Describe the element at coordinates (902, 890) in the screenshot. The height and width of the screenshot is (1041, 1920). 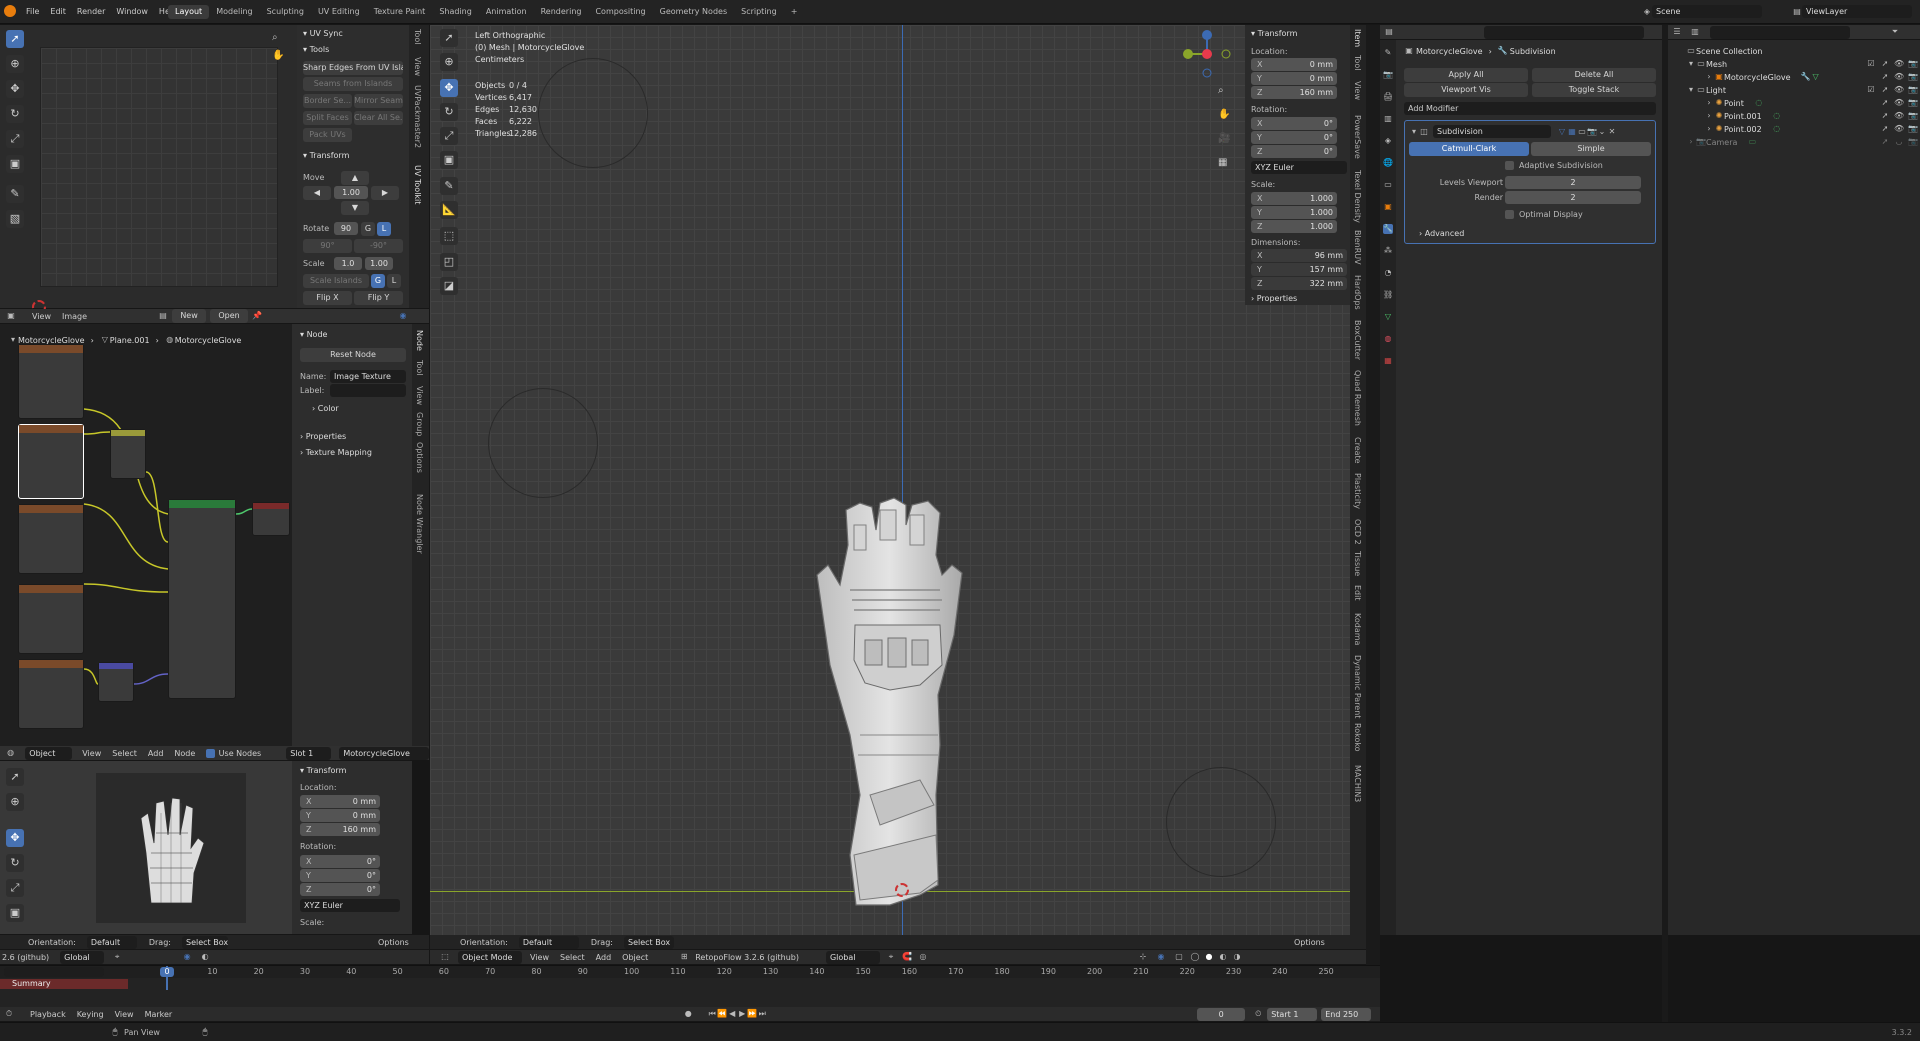
I see `object-origin-icon` at that location.